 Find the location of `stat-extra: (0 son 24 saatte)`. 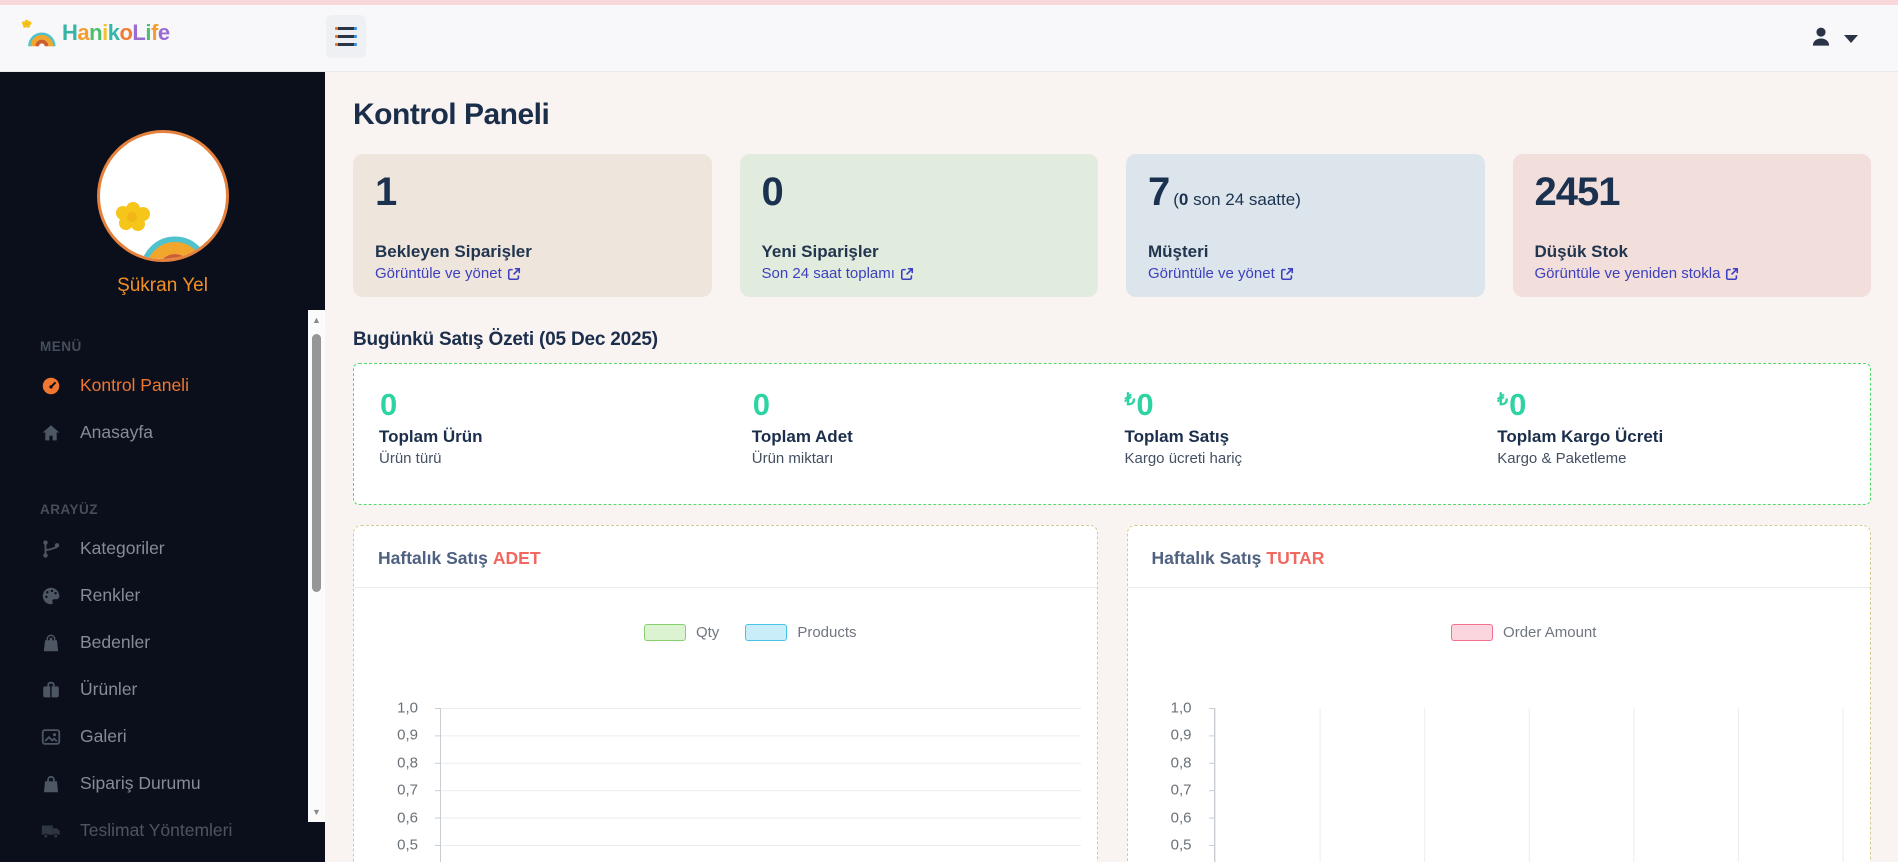

stat-extra: (0 son 24 saatte) is located at coordinates (1237, 199).